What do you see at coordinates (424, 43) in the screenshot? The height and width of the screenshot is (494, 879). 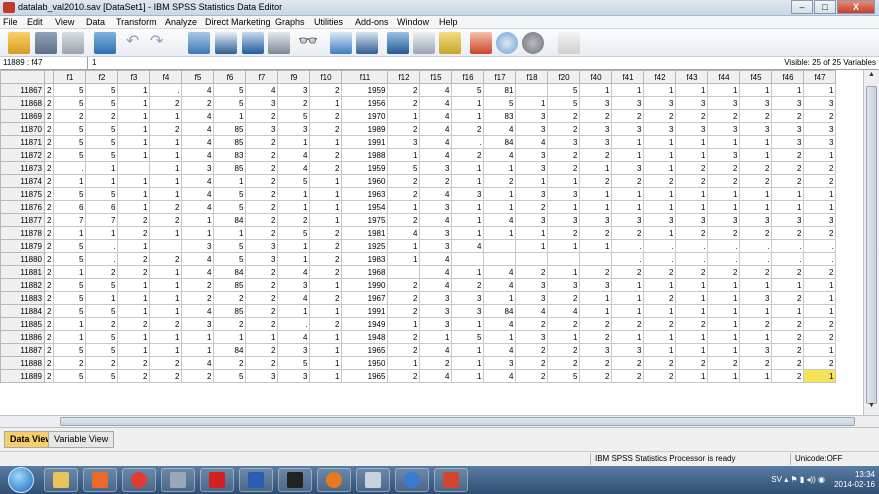 I see `weight-cases-icon` at bounding box center [424, 43].